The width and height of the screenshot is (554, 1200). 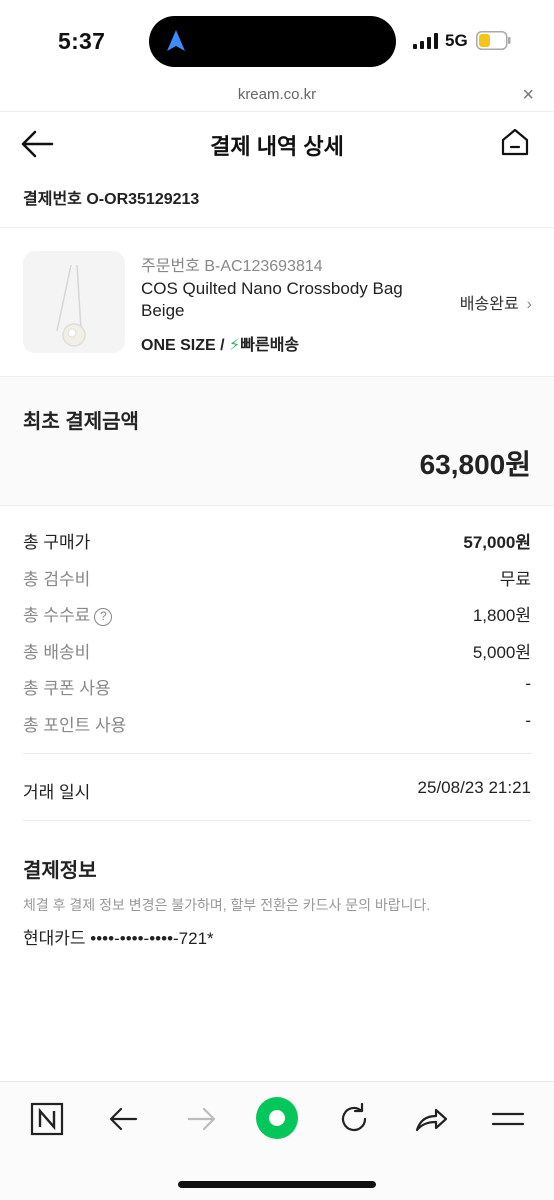 What do you see at coordinates (277, 1184) in the screenshot?
I see `home-indicator` at bounding box center [277, 1184].